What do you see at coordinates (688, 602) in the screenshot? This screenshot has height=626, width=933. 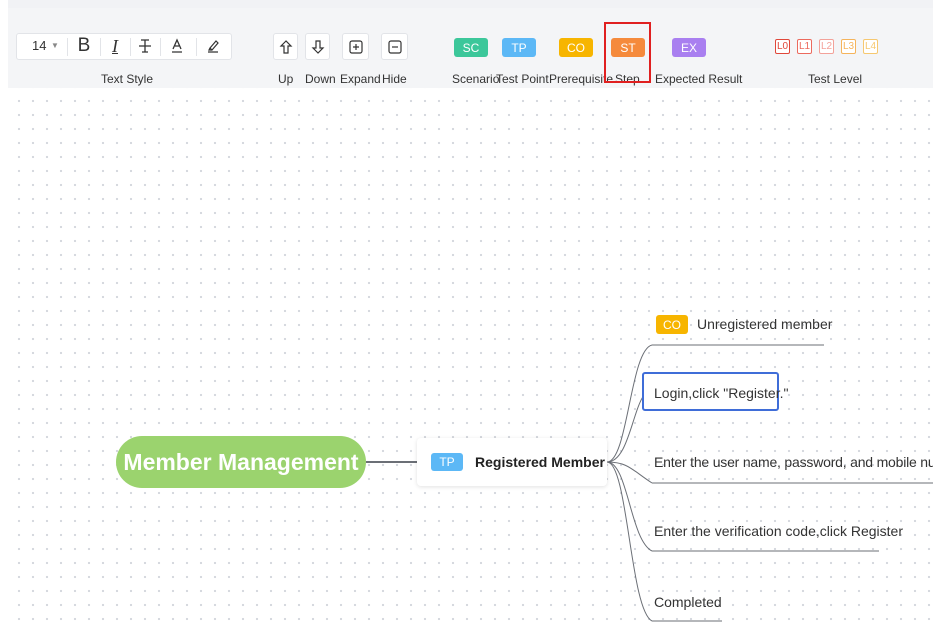 I see `child-node-completed: Completed` at bounding box center [688, 602].